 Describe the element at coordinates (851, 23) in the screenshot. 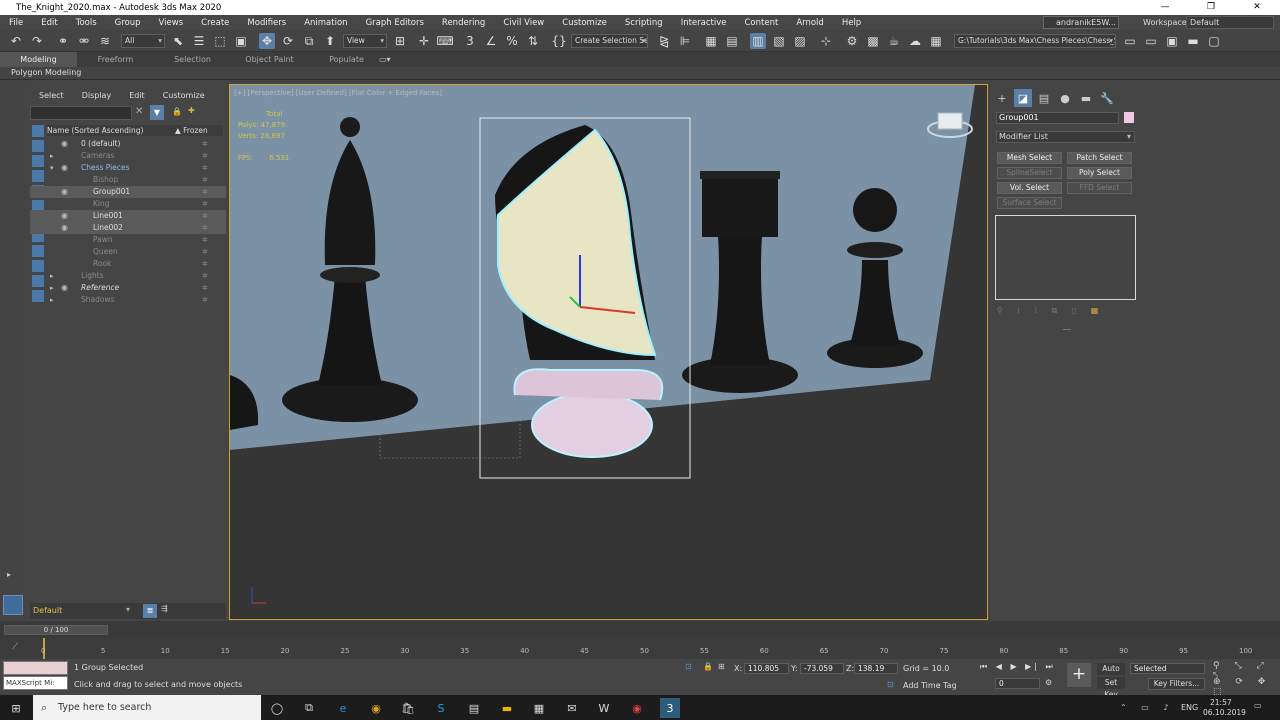

I see `menu-help: Help` at that location.